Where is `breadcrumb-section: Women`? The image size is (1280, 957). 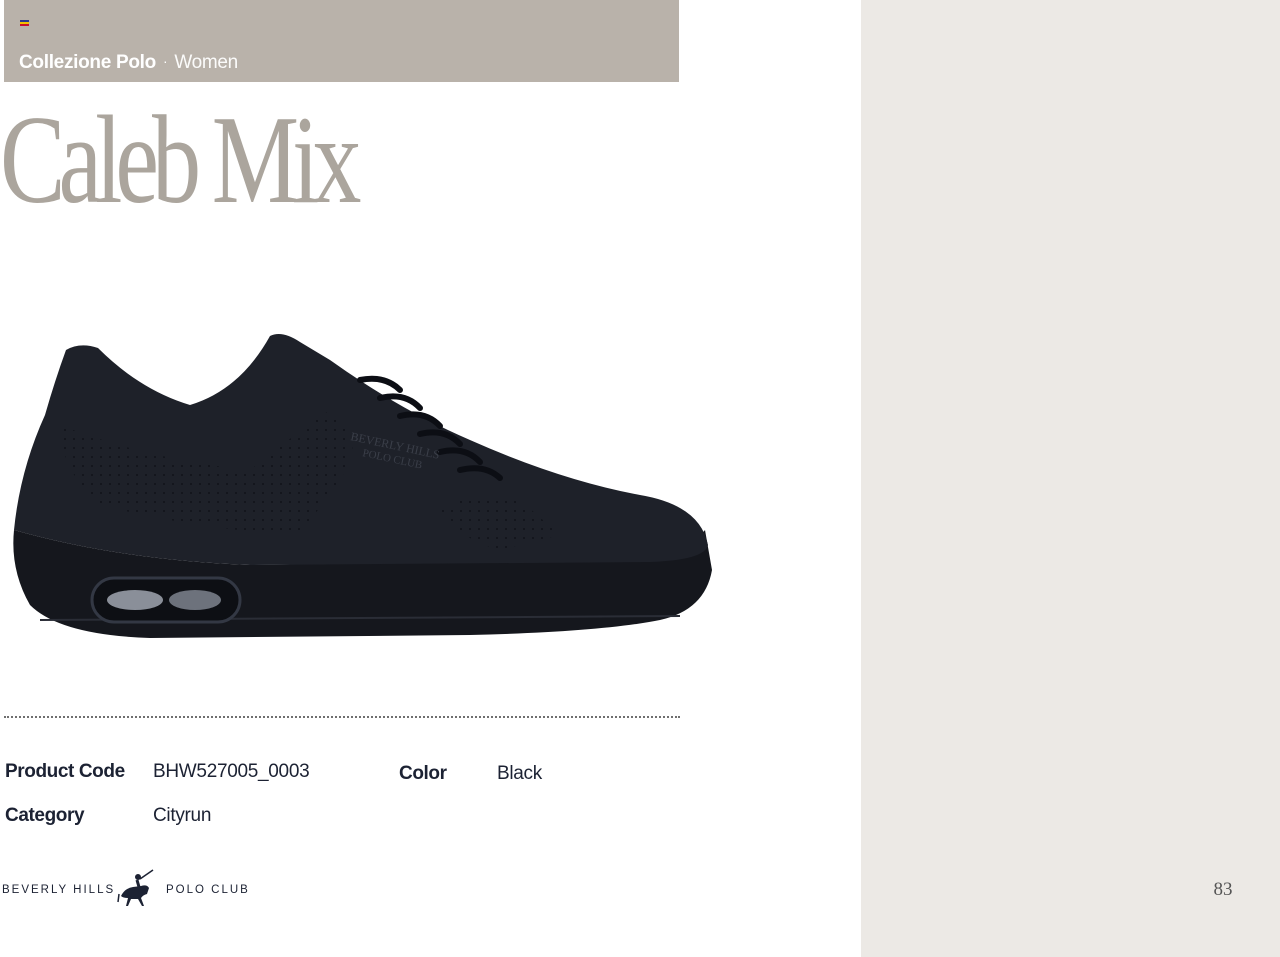
breadcrumb-section: Women is located at coordinates (206, 62).